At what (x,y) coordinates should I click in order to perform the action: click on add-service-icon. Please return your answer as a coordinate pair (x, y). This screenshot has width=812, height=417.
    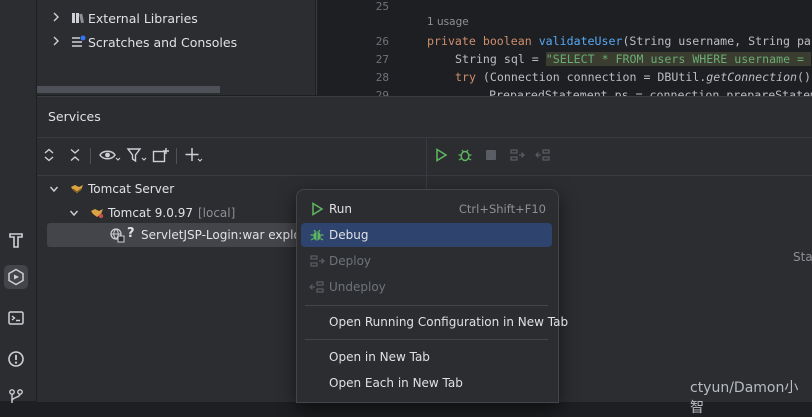
    Looking at the image, I should click on (194, 155).